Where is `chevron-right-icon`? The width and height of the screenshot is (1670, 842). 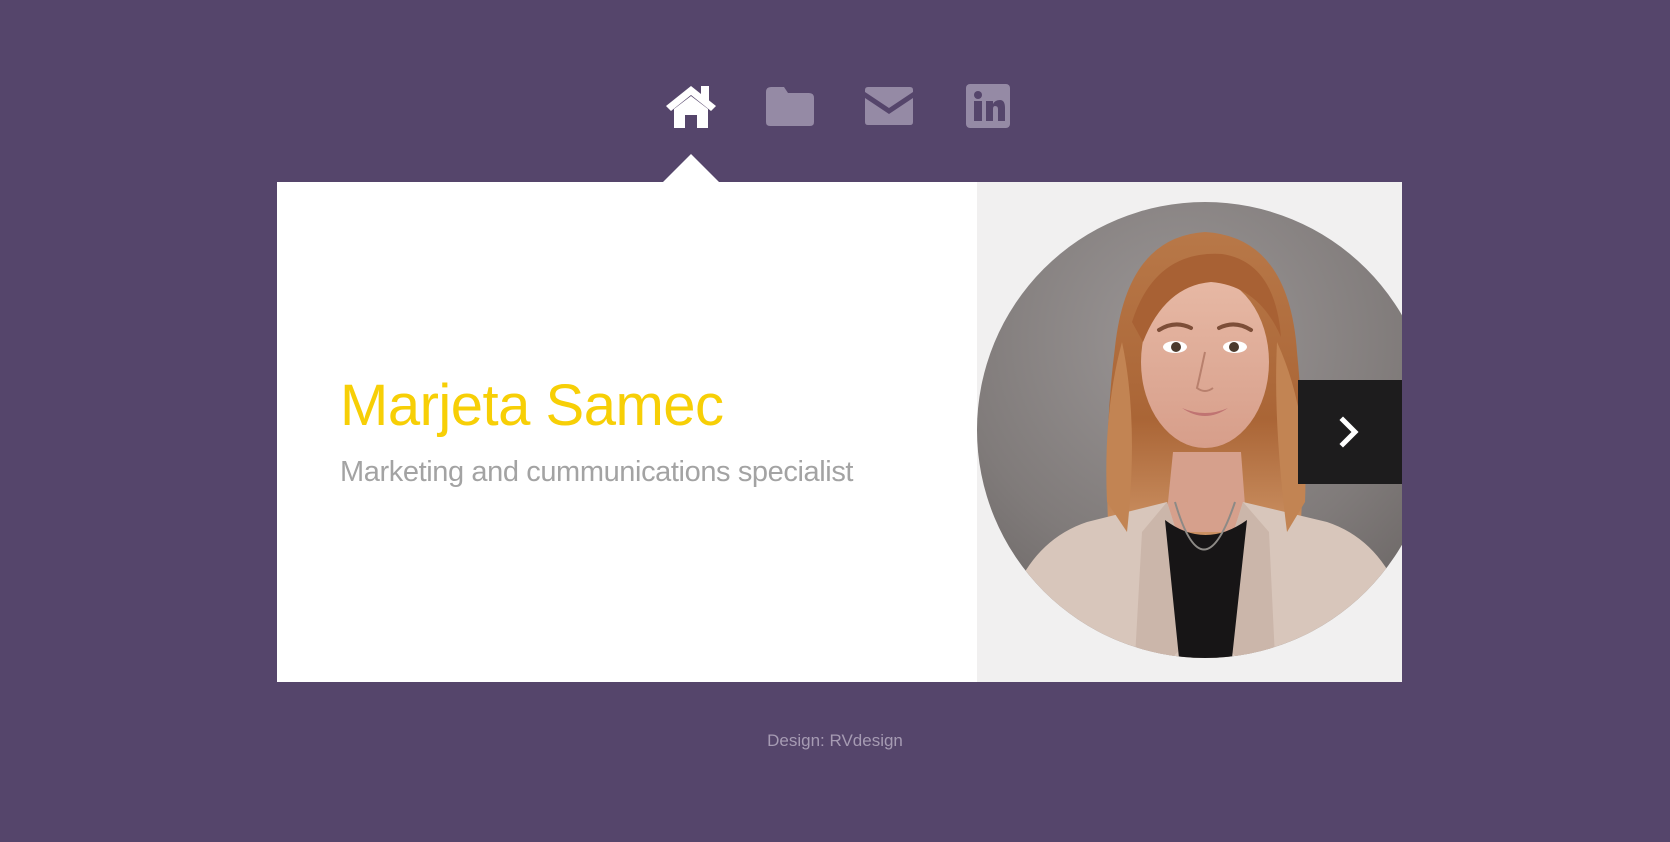 chevron-right-icon is located at coordinates (1349, 432).